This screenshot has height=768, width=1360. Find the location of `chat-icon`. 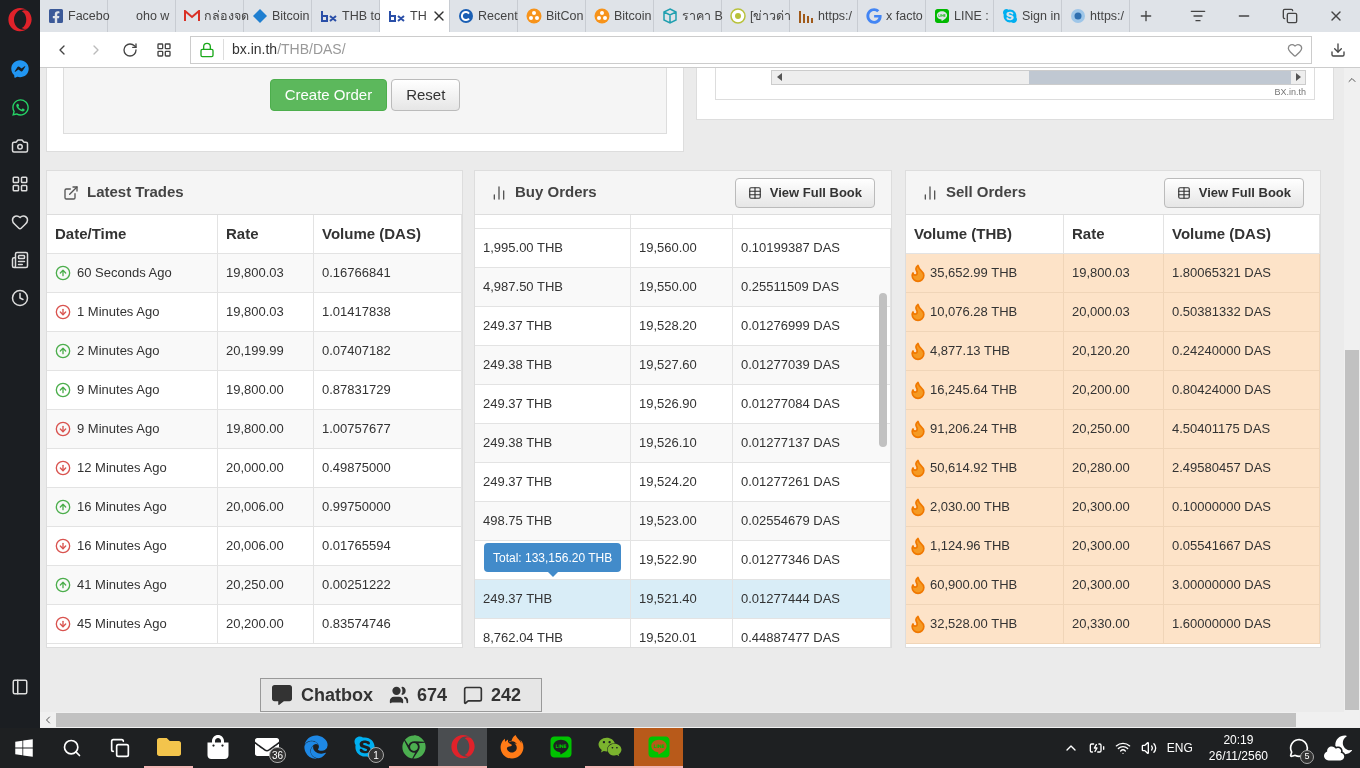

chat-icon is located at coordinates (282, 695).